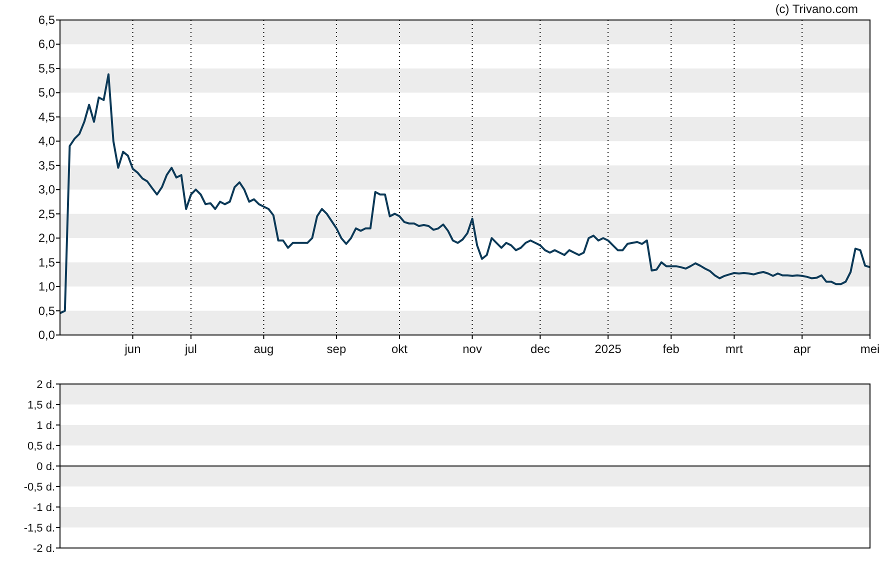 The height and width of the screenshot is (565, 888). What do you see at coordinates (816, 9) in the screenshot?
I see `attribution-text: (c) Trivano.com` at bounding box center [816, 9].